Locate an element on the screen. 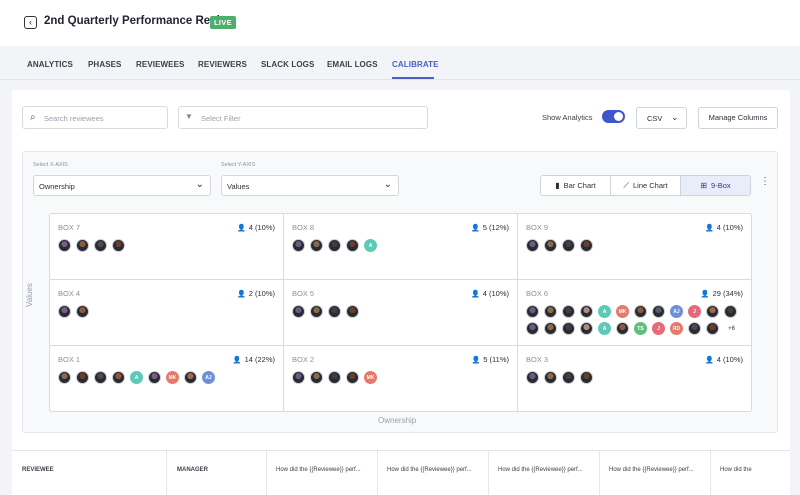 The width and height of the screenshot is (800, 495). x-axis-select: Ownership ⌄ is located at coordinates (122, 185).